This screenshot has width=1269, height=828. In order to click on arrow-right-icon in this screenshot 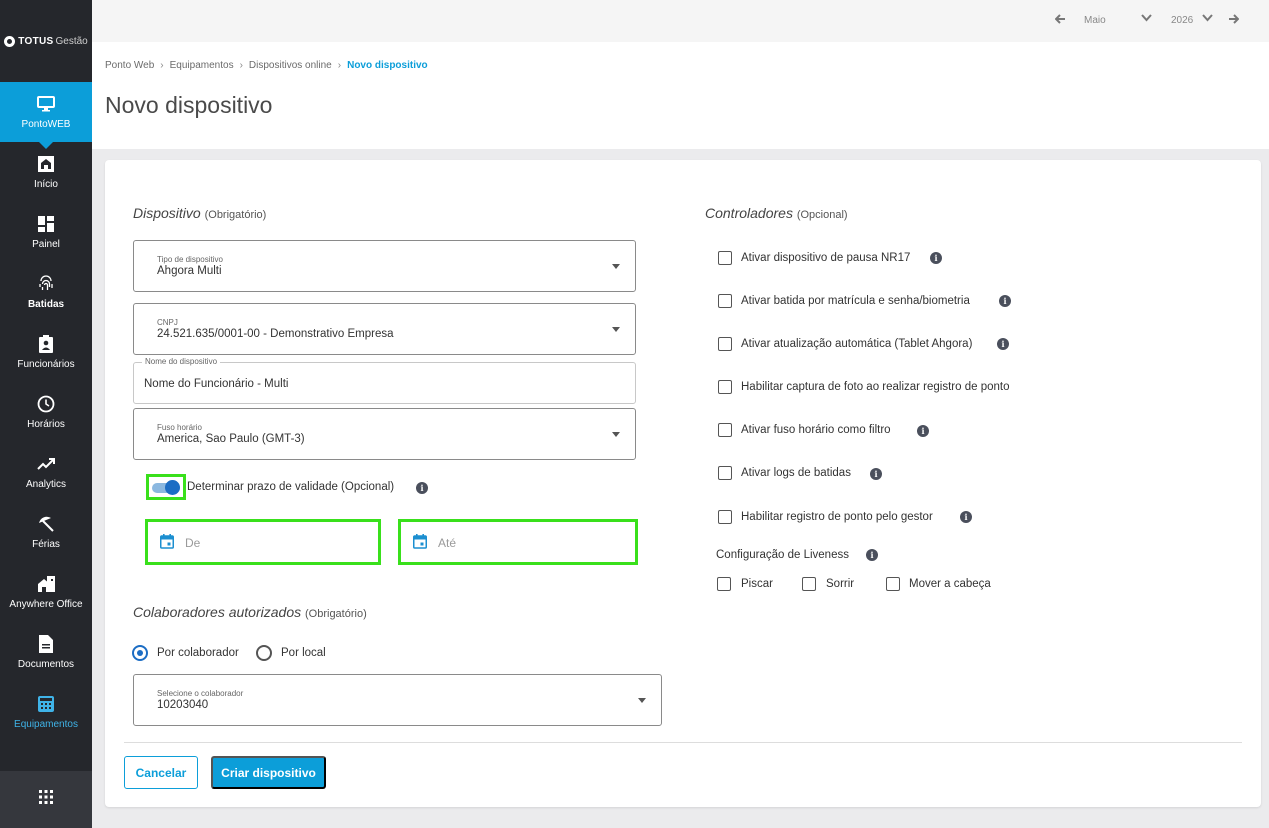, I will do `click(1234, 20)`.